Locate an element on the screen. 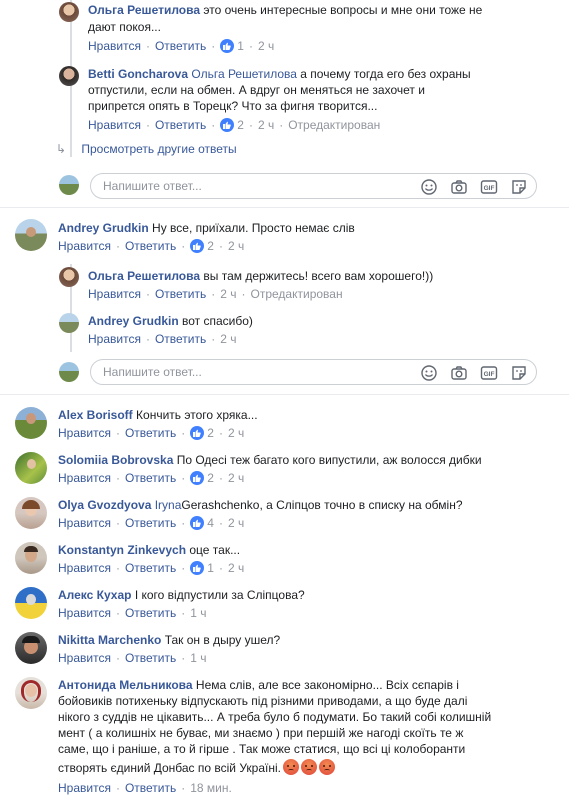 This screenshot has height=800, width=569. comment-actions: Нравится · Ответить · 1 · 2 ч is located at coordinates (151, 568).